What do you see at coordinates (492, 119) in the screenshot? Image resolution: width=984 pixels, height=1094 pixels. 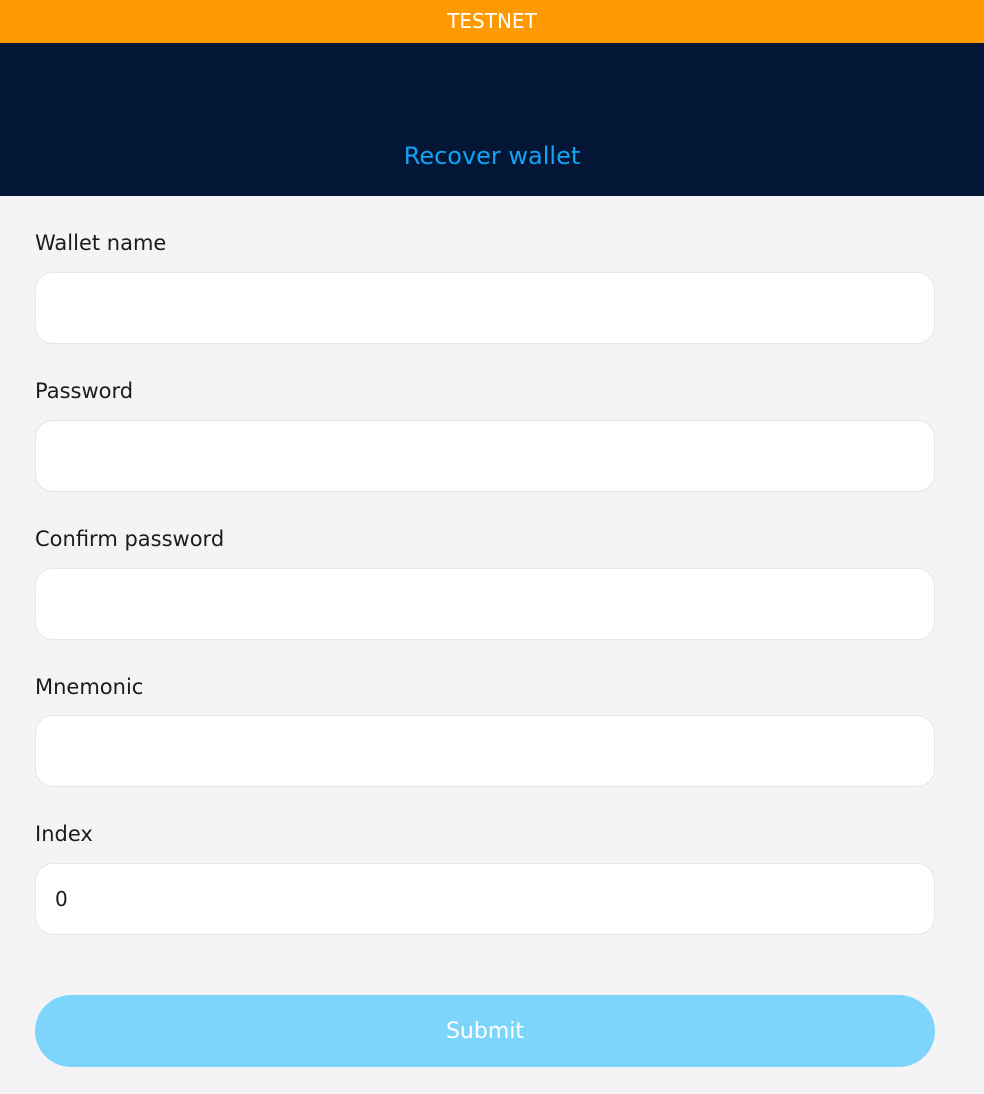 I see `page-header: Recover wallet` at bounding box center [492, 119].